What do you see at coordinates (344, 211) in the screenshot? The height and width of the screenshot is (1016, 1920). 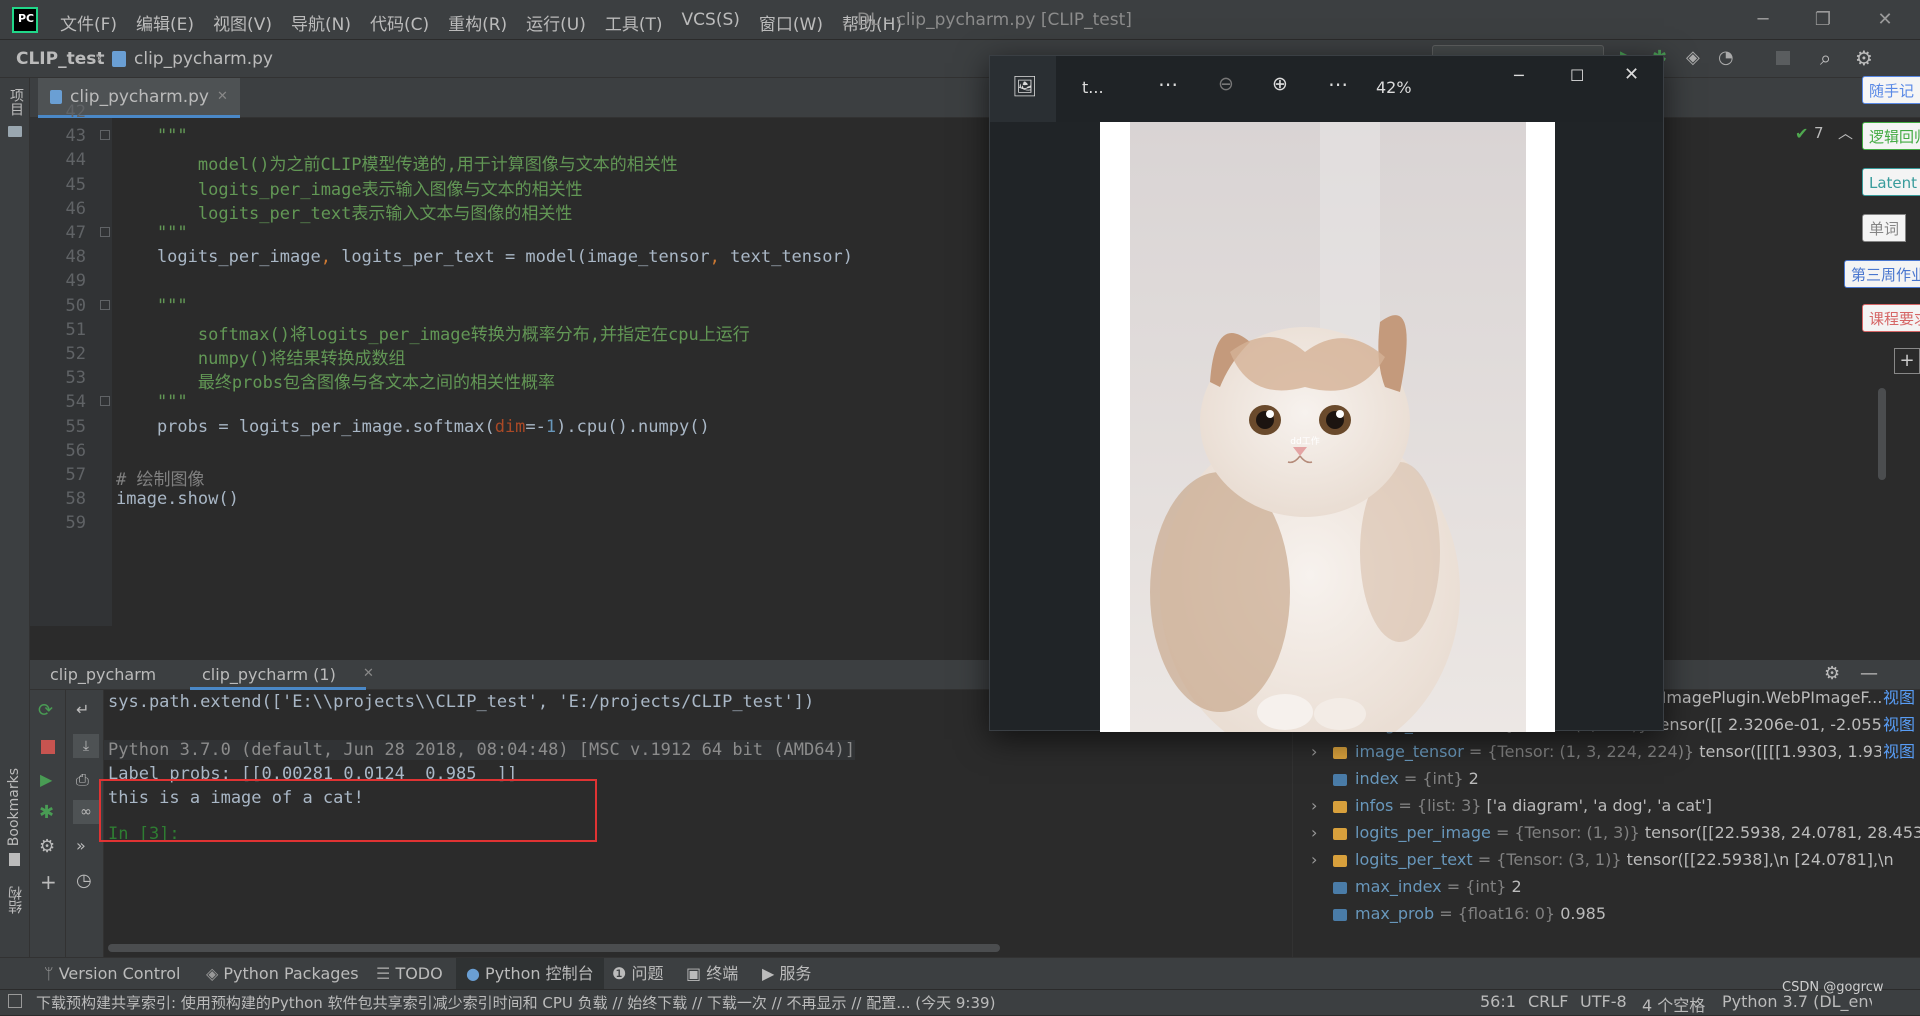 I see `code-line: logits_per_text表示输入文本与图像的相关性` at bounding box center [344, 211].